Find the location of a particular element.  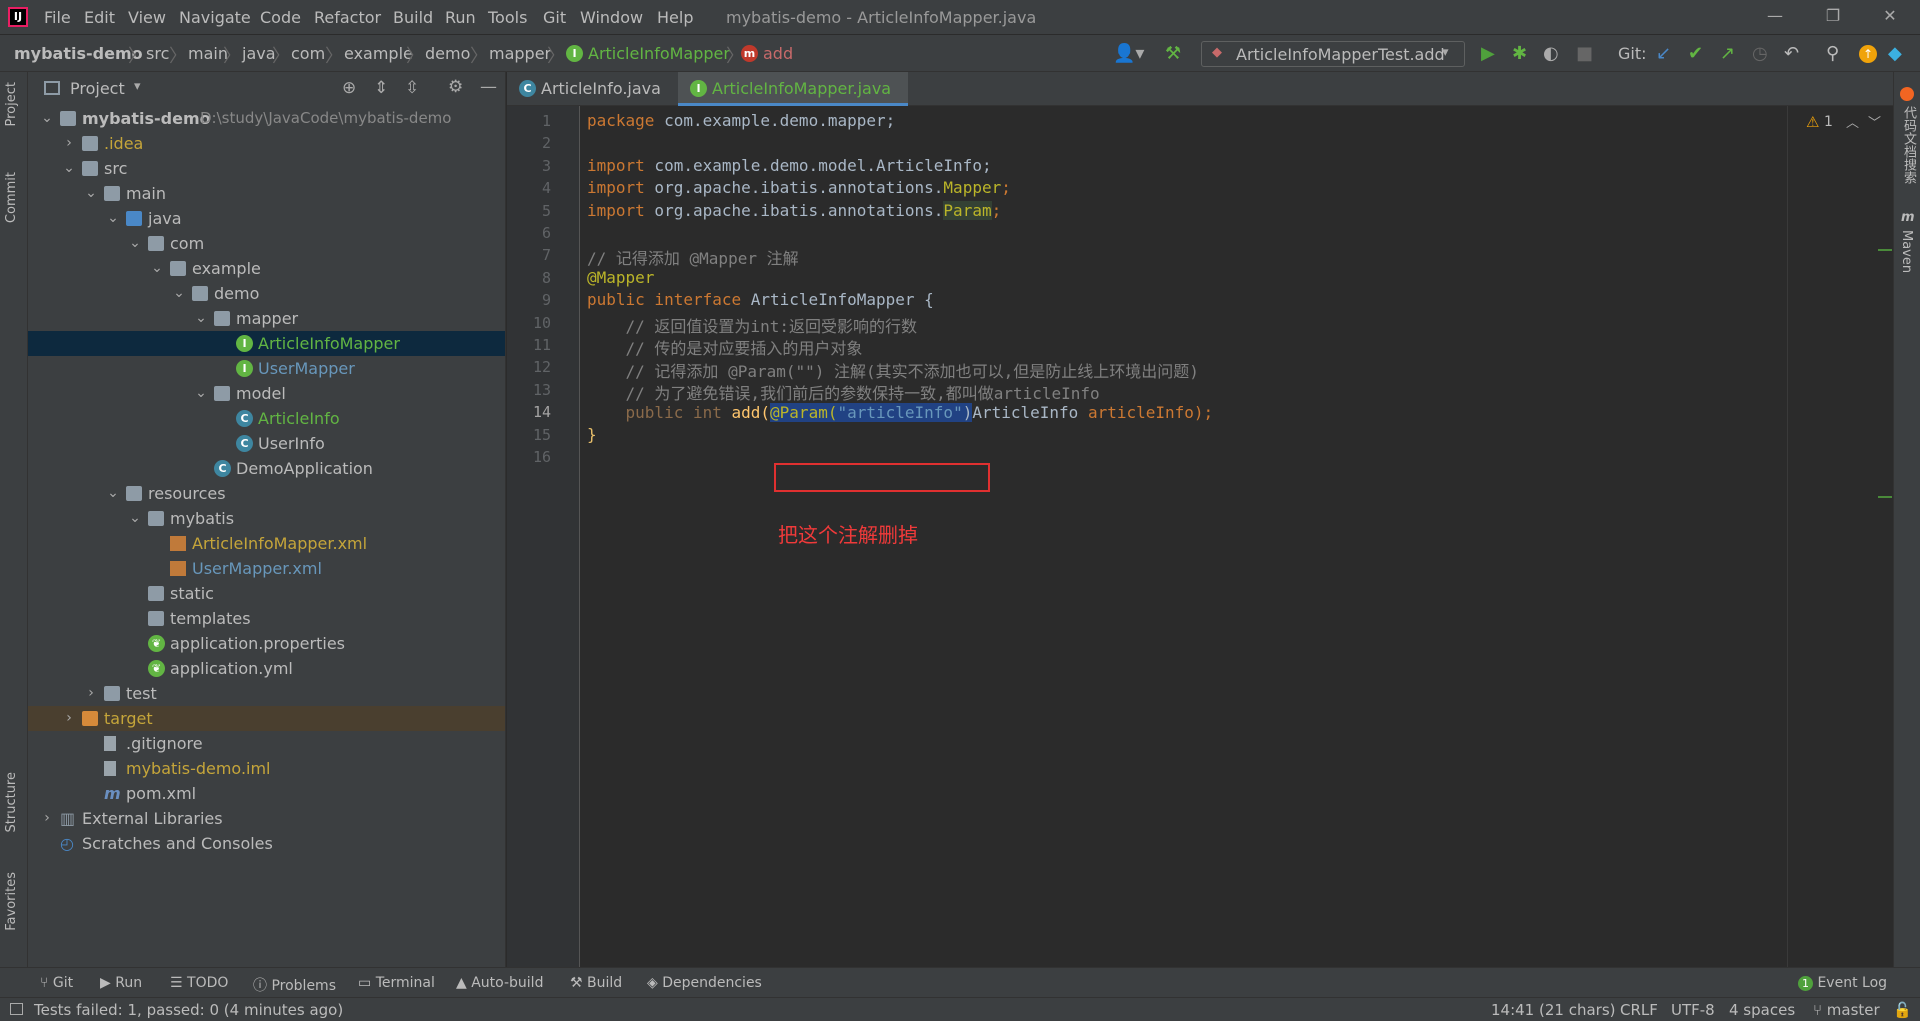

close-icon: ✕ is located at coordinates (1890, 15).